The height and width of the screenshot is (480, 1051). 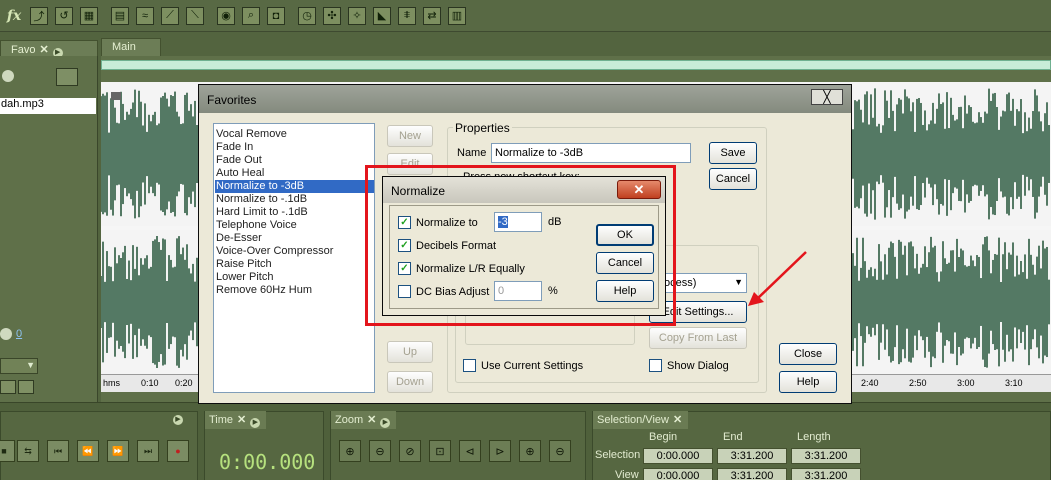 What do you see at coordinates (500, 451) in the screenshot?
I see `zoom-right-button: ⊳` at bounding box center [500, 451].